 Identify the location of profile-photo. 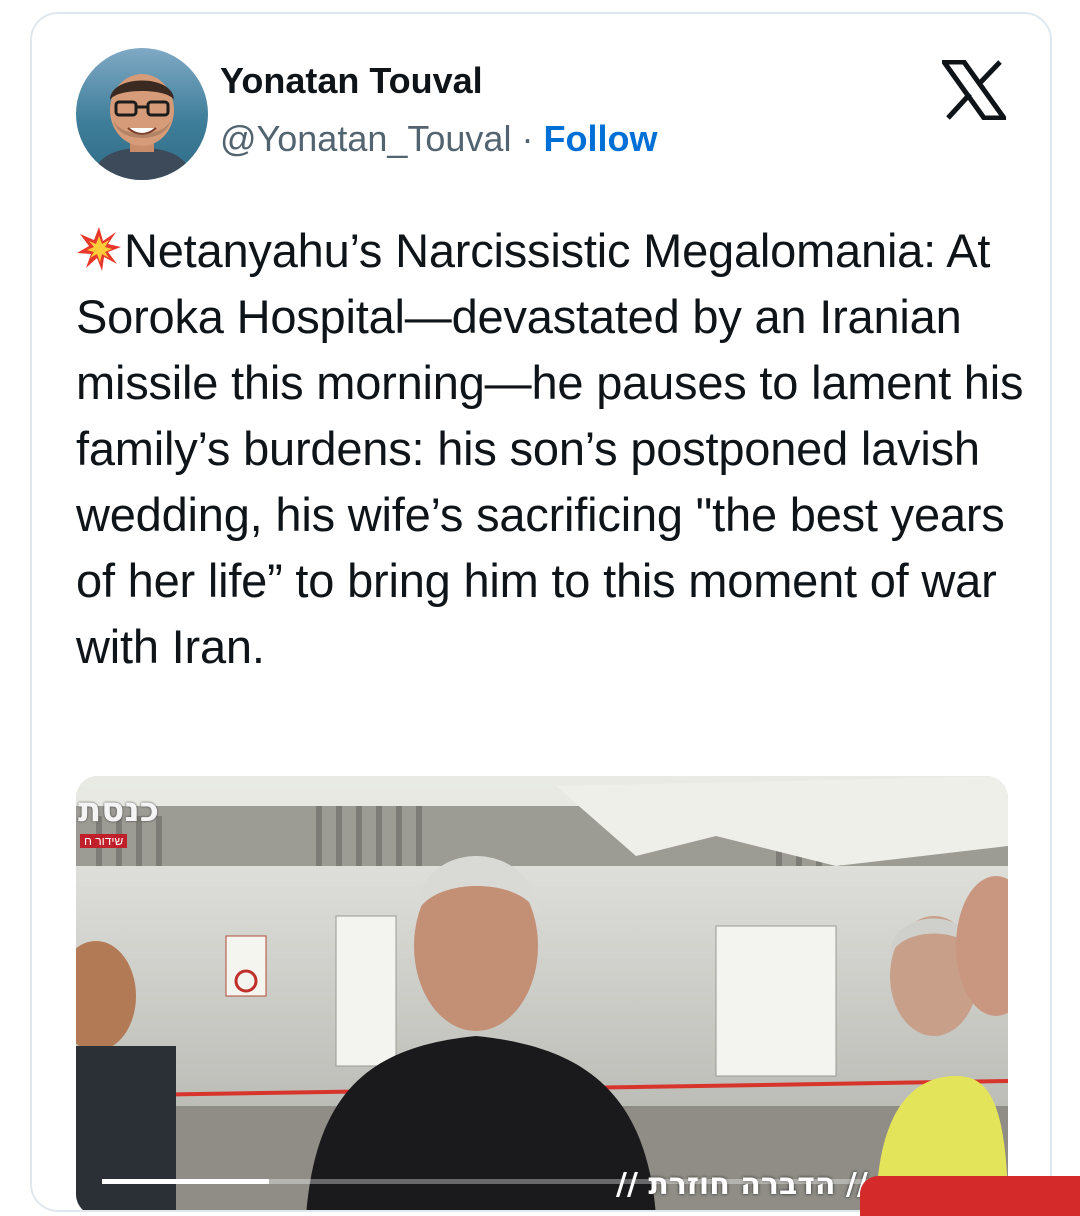
(142, 114).